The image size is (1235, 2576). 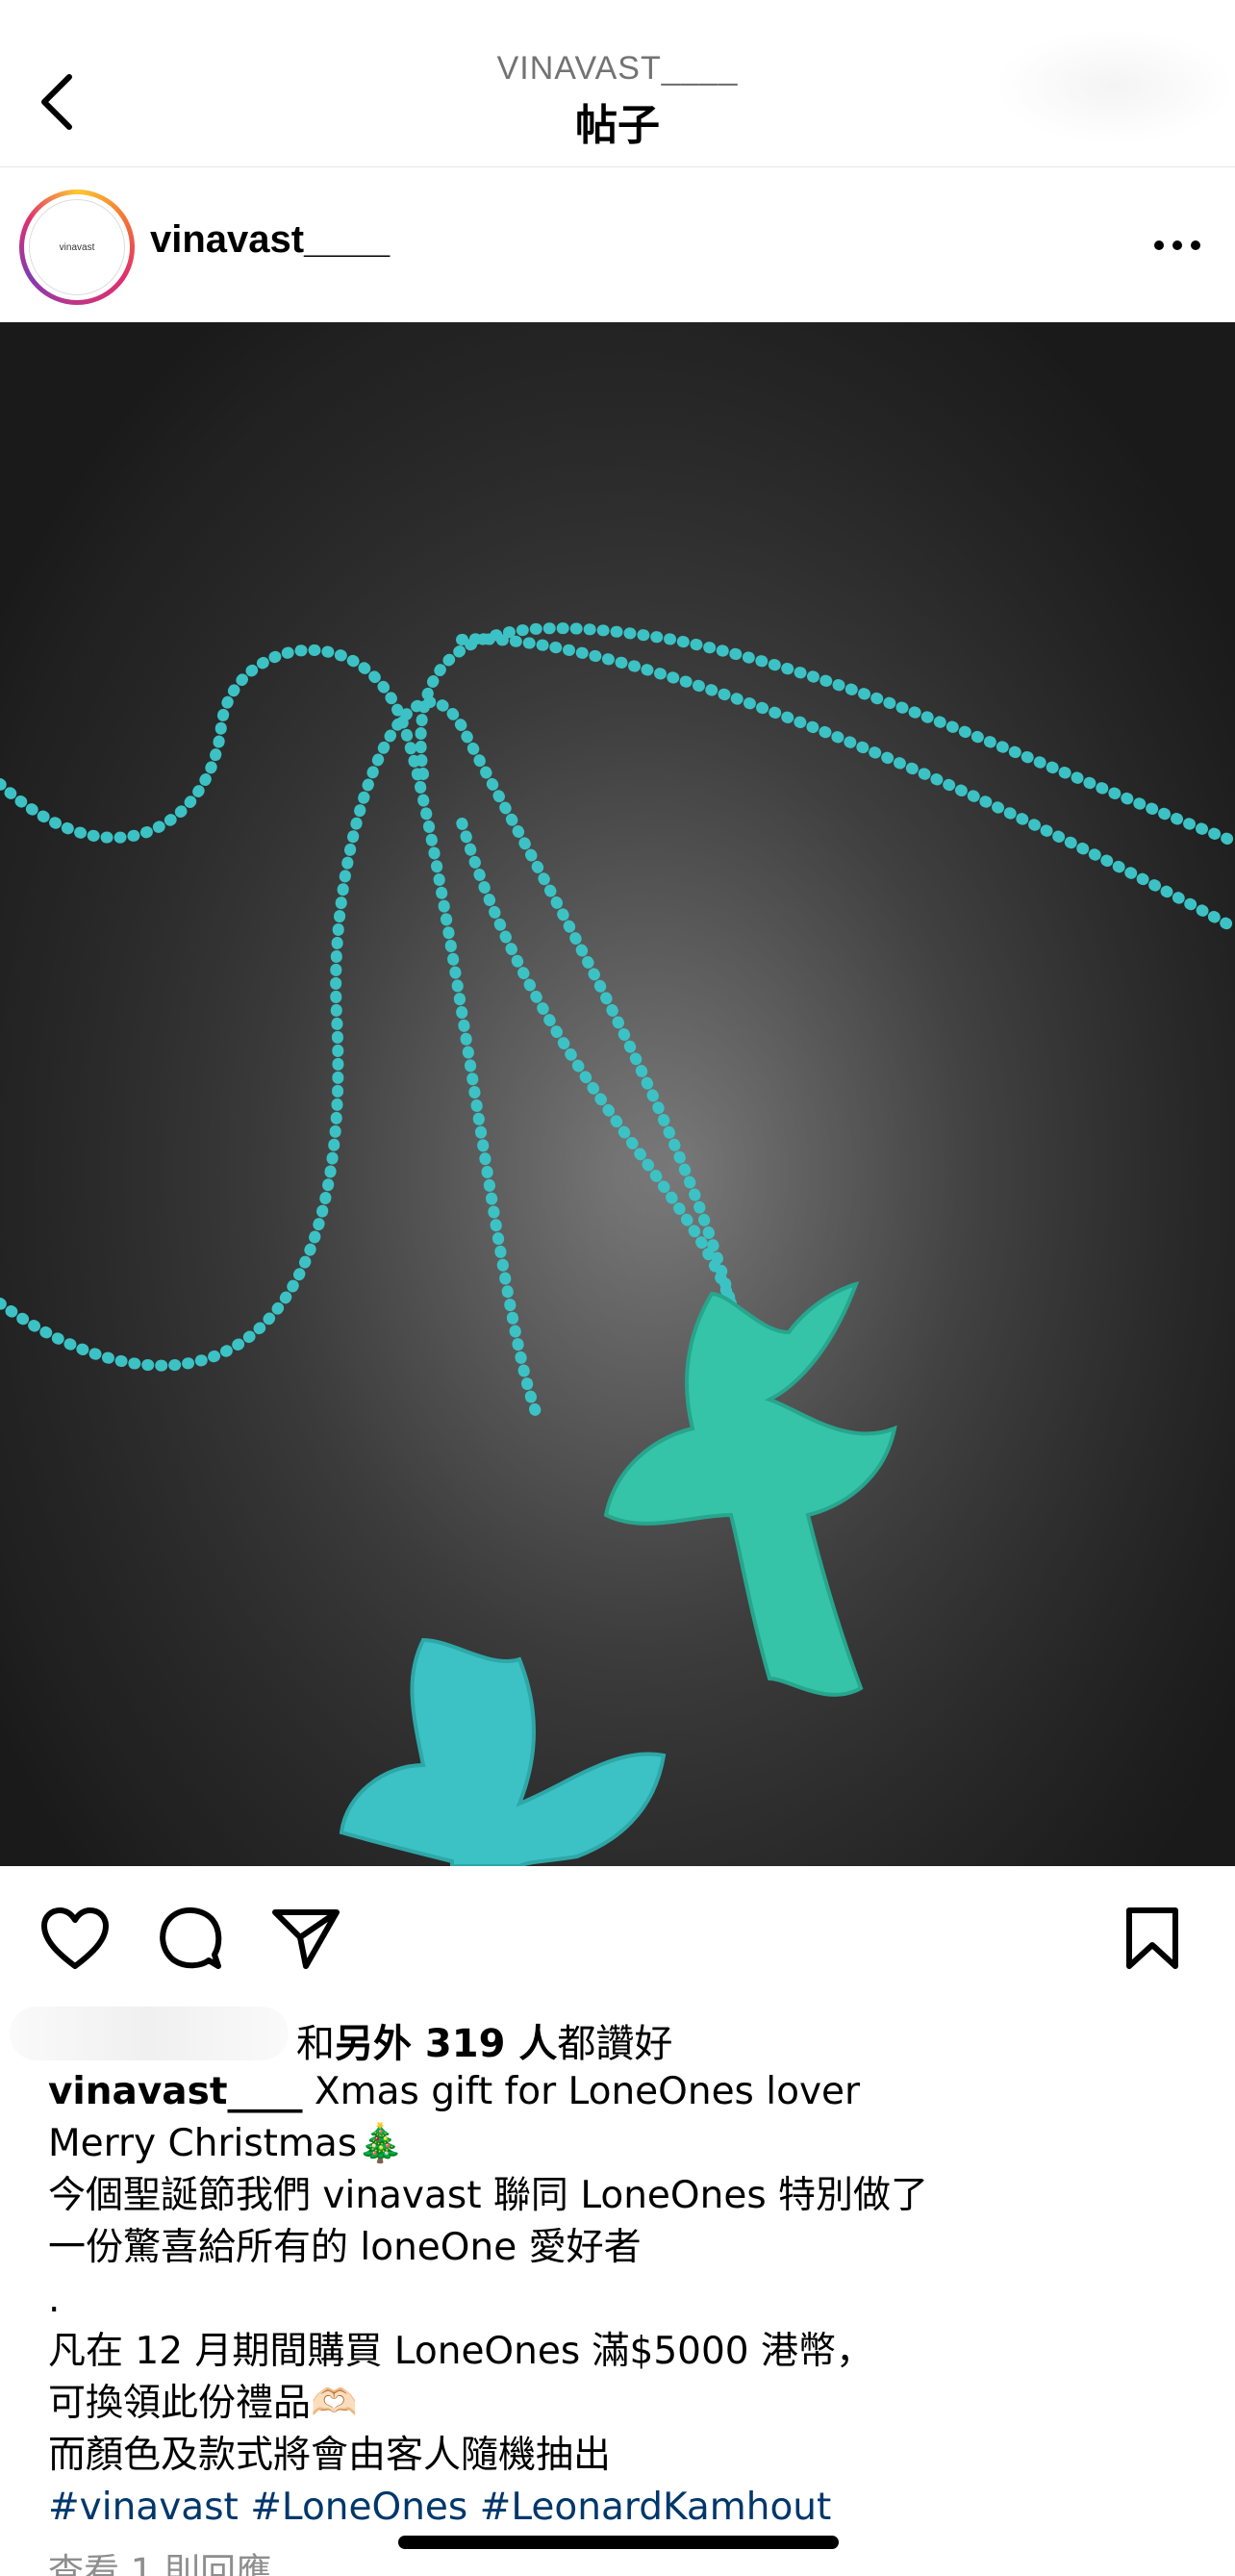 I want to click on home-indicator, so click(x=618, y=2543).